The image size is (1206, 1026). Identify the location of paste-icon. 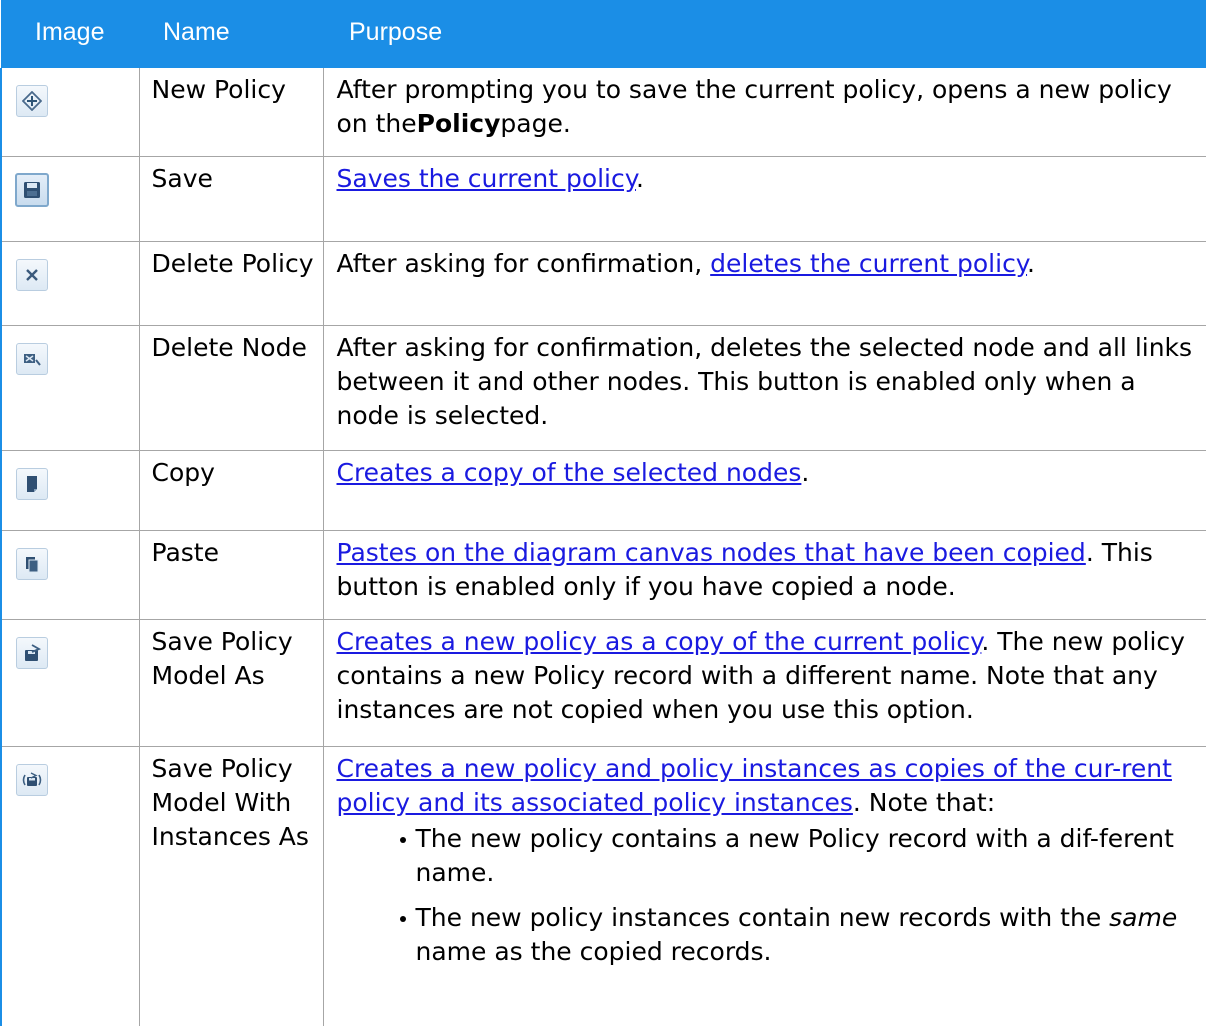
(32, 563).